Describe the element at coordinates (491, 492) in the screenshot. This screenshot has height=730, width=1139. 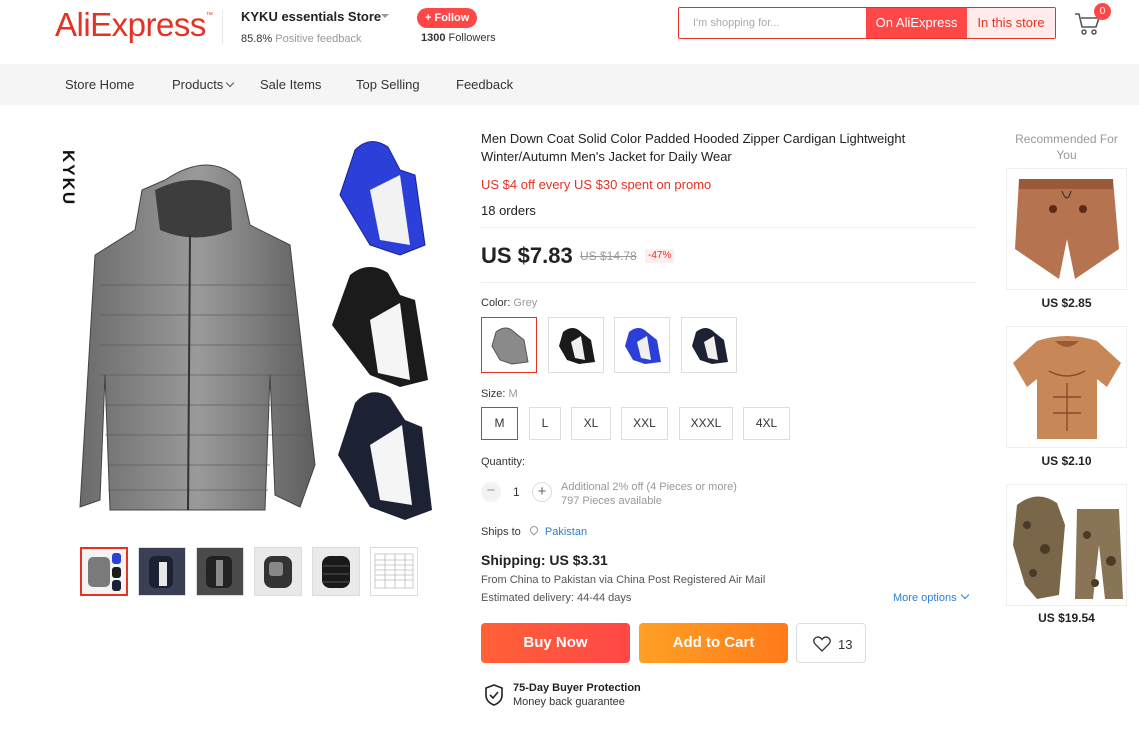
I see `quantity-decrease-button: −` at that location.